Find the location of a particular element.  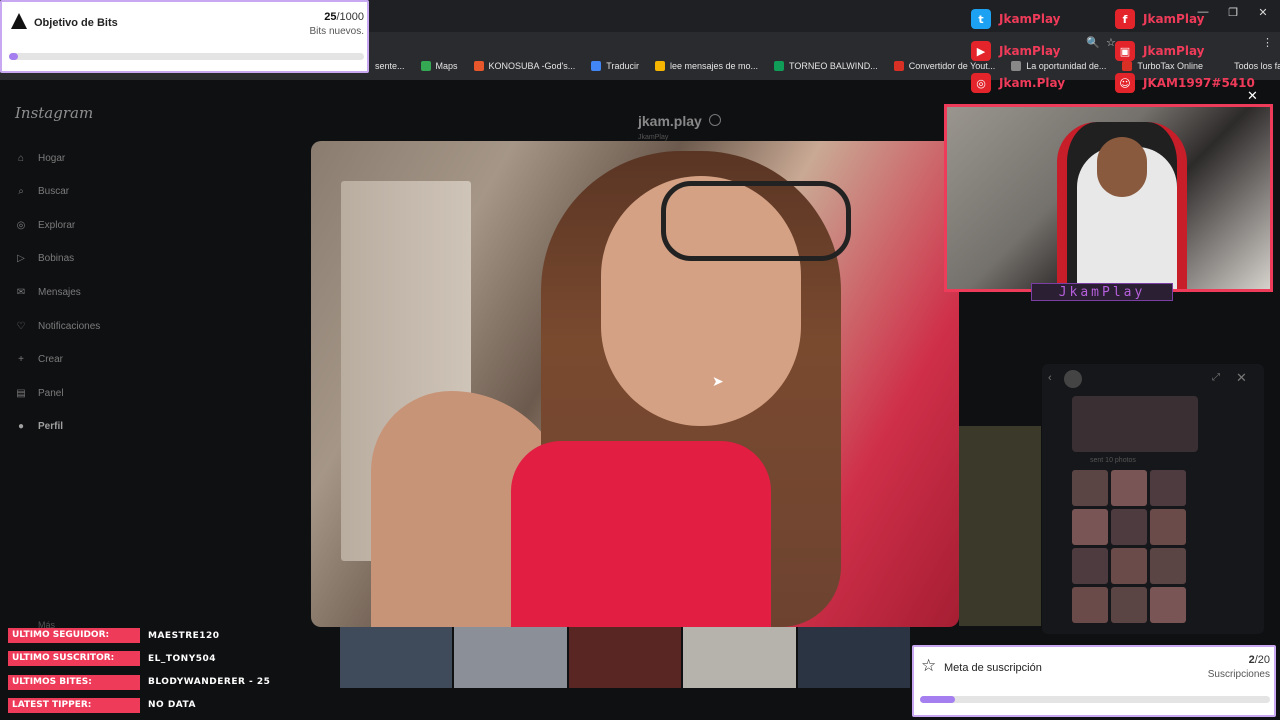

reel-preview is located at coordinates (1000, 526).